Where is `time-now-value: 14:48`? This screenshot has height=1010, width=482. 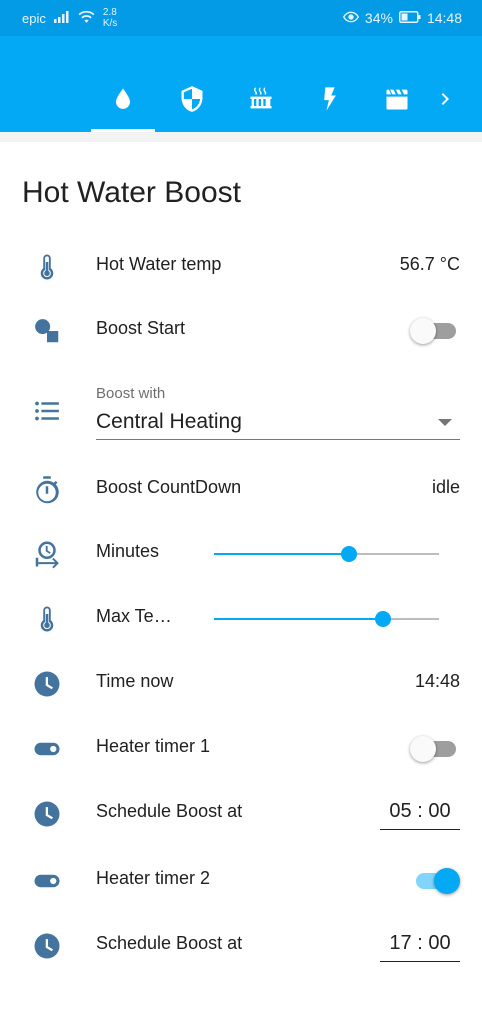 time-now-value: 14:48 is located at coordinates (437, 681).